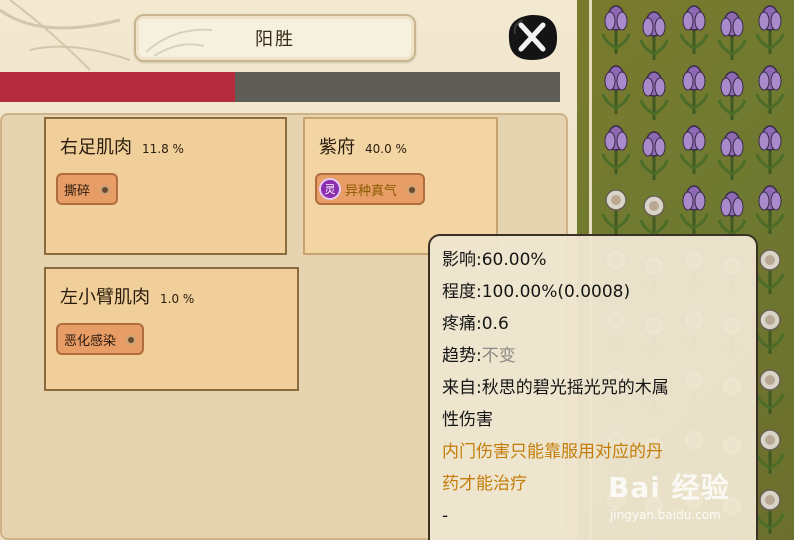  I want to click on leaf-decoration, so click(179, 42).